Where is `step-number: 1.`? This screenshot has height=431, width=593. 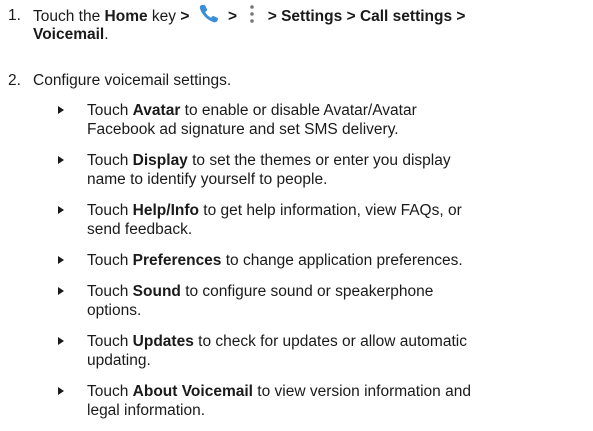 step-number: 1. is located at coordinates (14, 15).